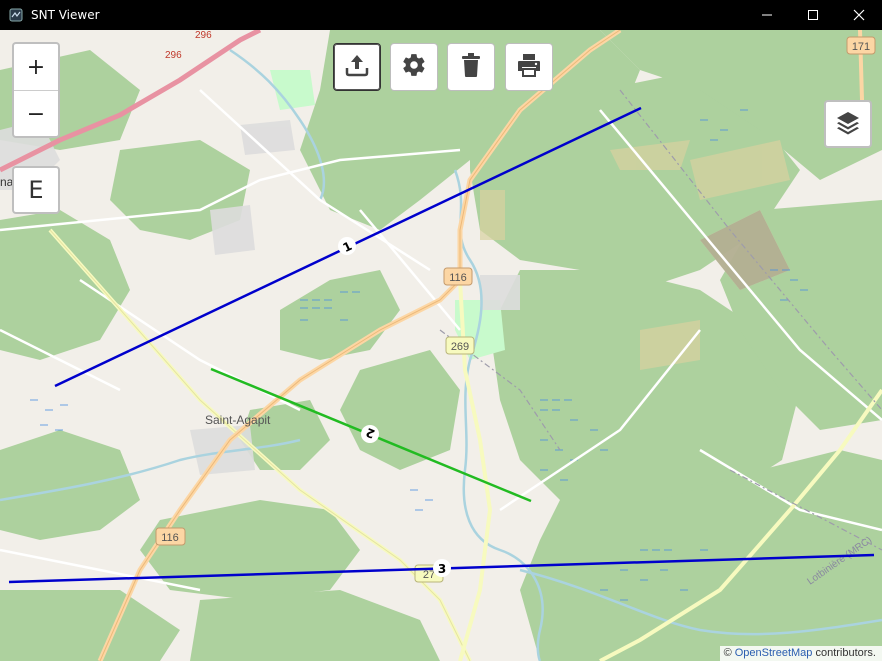 The height and width of the screenshot is (661, 882). I want to click on osm-link: OpenStreetMap, so click(774, 653).